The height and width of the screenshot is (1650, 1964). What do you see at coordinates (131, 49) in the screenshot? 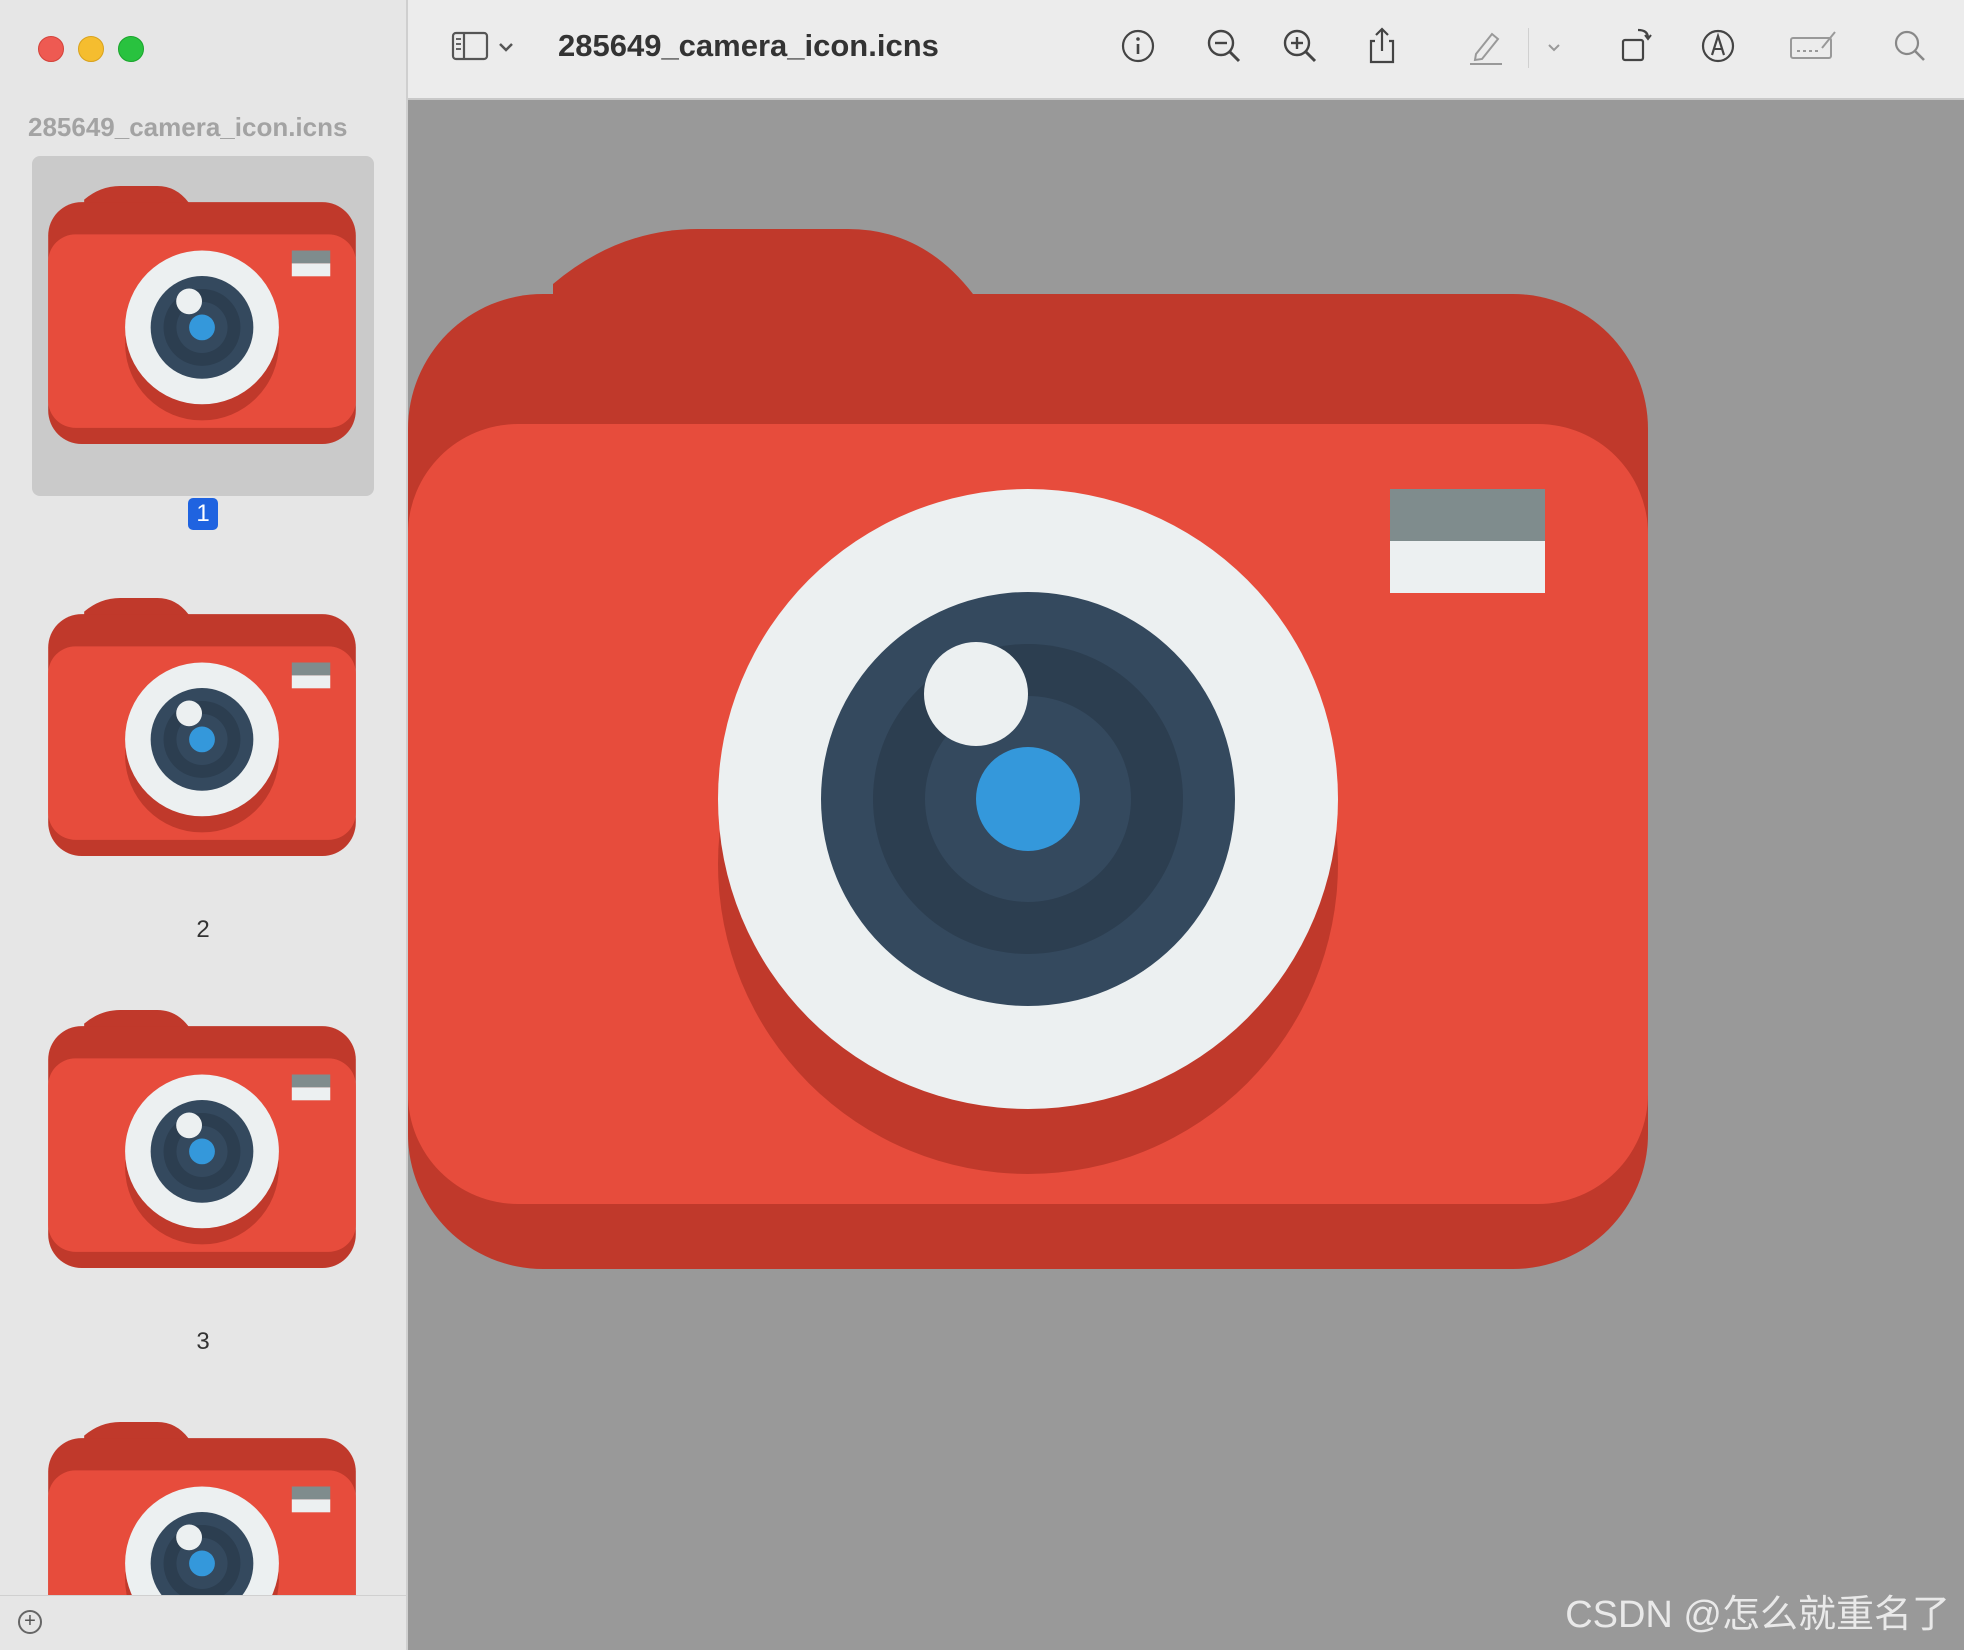
I see `zoom-window-button` at bounding box center [131, 49].